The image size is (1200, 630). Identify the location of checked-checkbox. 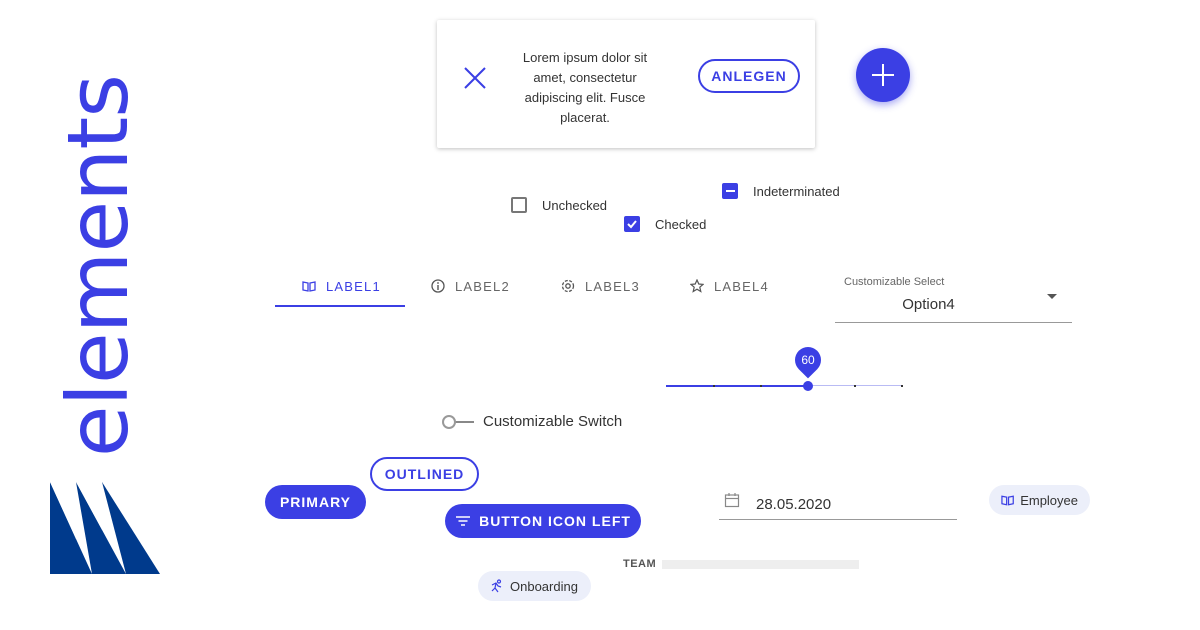
(632, 224).